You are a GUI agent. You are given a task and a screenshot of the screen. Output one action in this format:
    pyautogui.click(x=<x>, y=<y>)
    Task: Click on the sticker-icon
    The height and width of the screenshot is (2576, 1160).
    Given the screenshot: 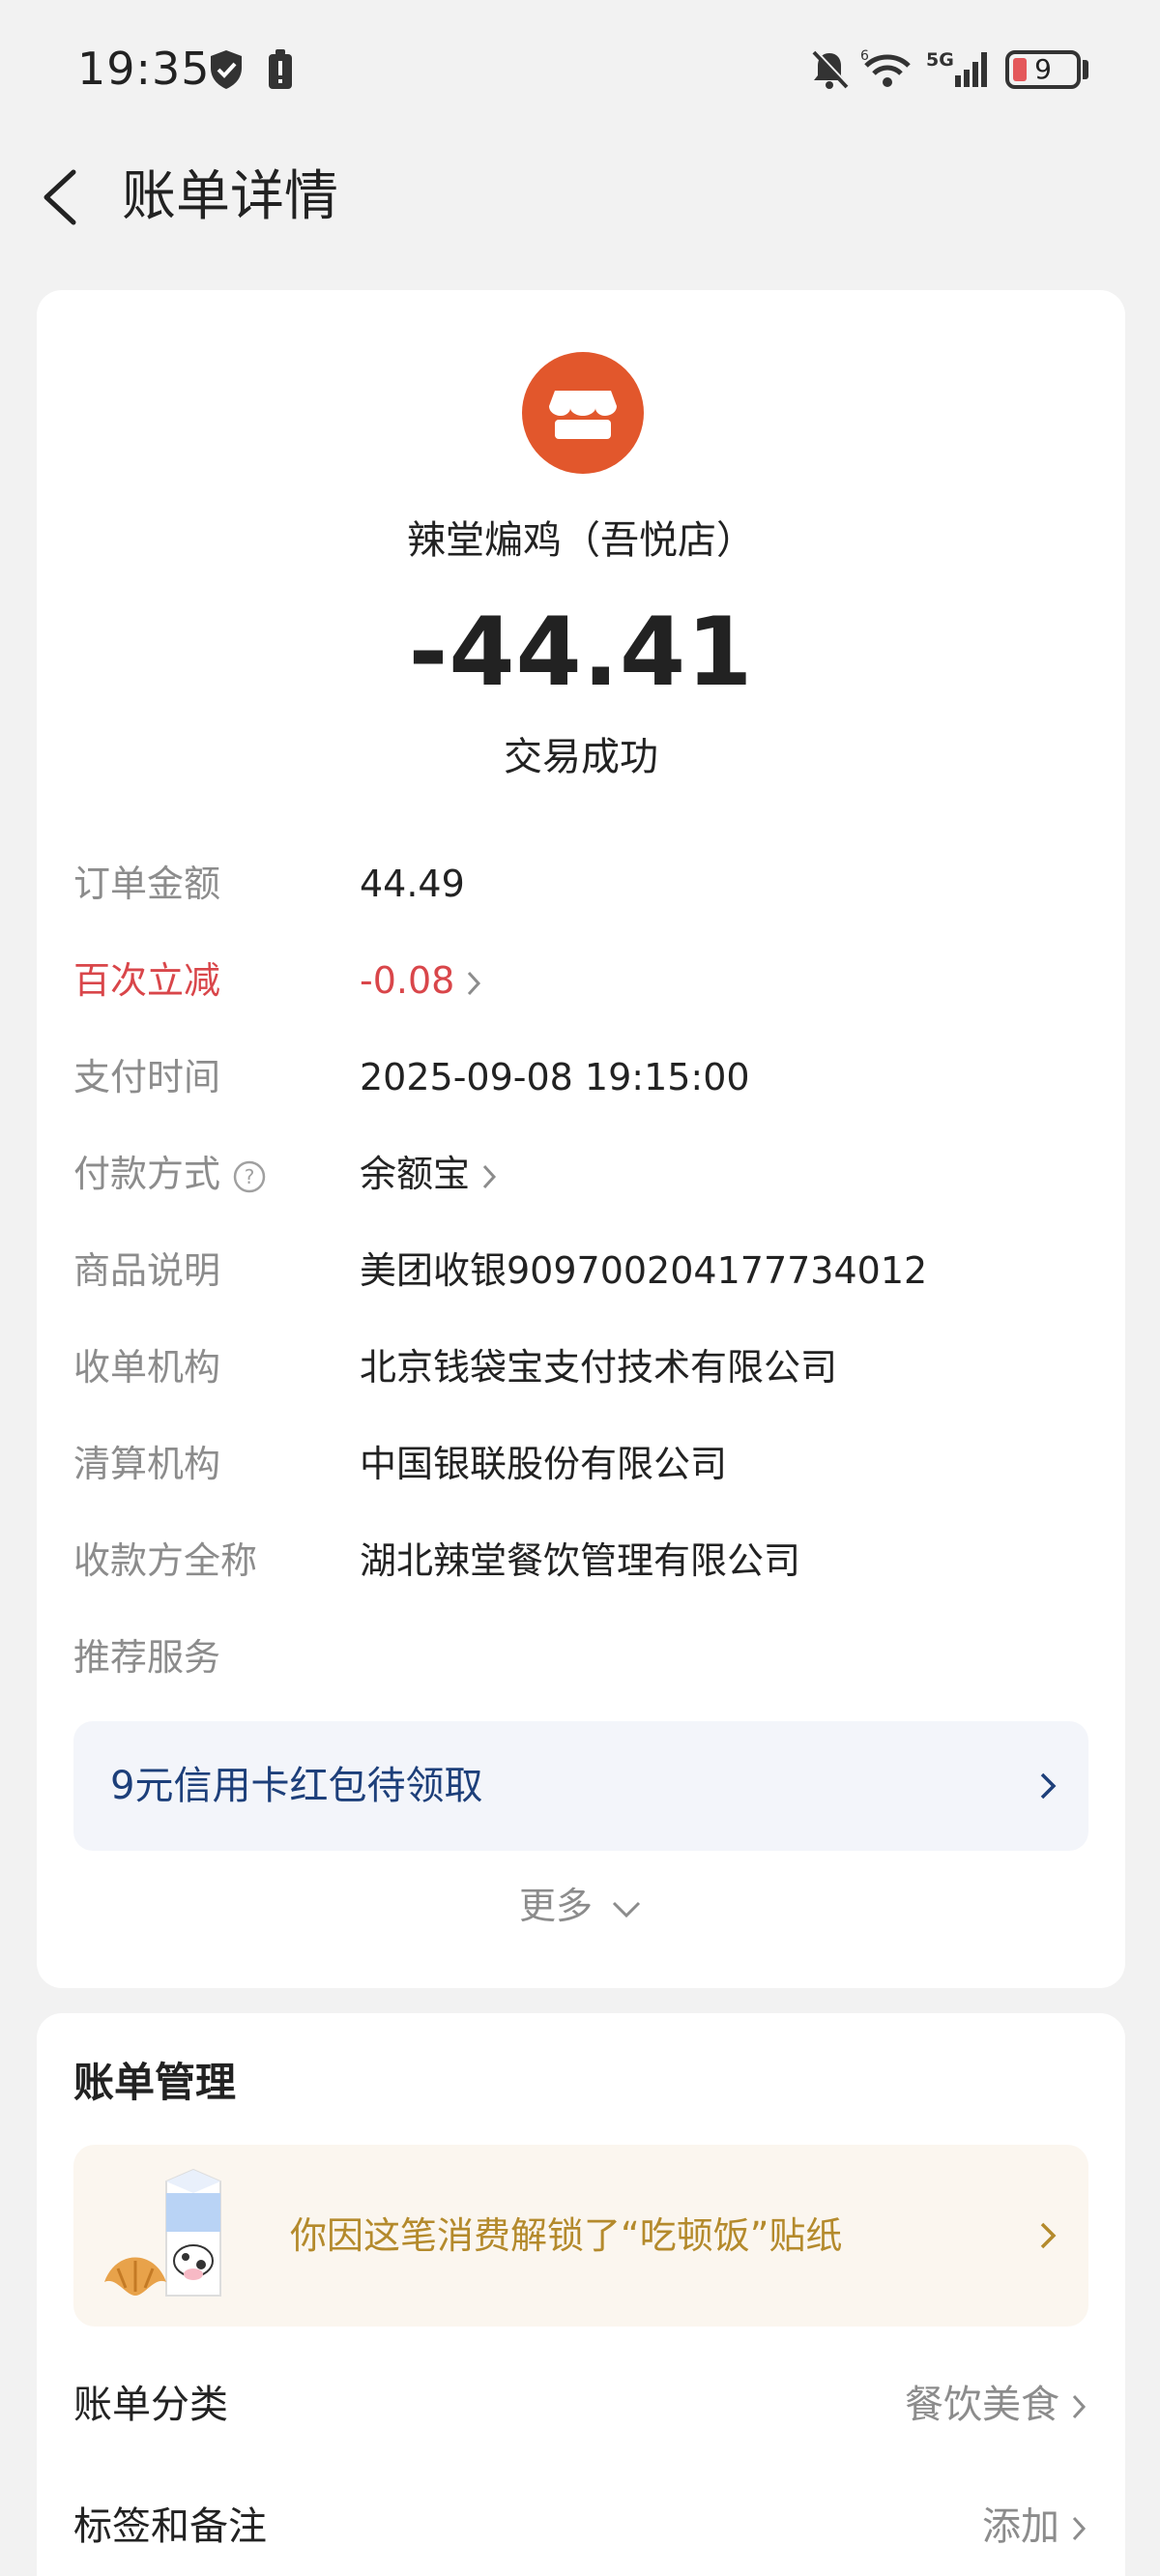 What is the action you would take?
    pyautogui.click(x=163, y=2232)
    